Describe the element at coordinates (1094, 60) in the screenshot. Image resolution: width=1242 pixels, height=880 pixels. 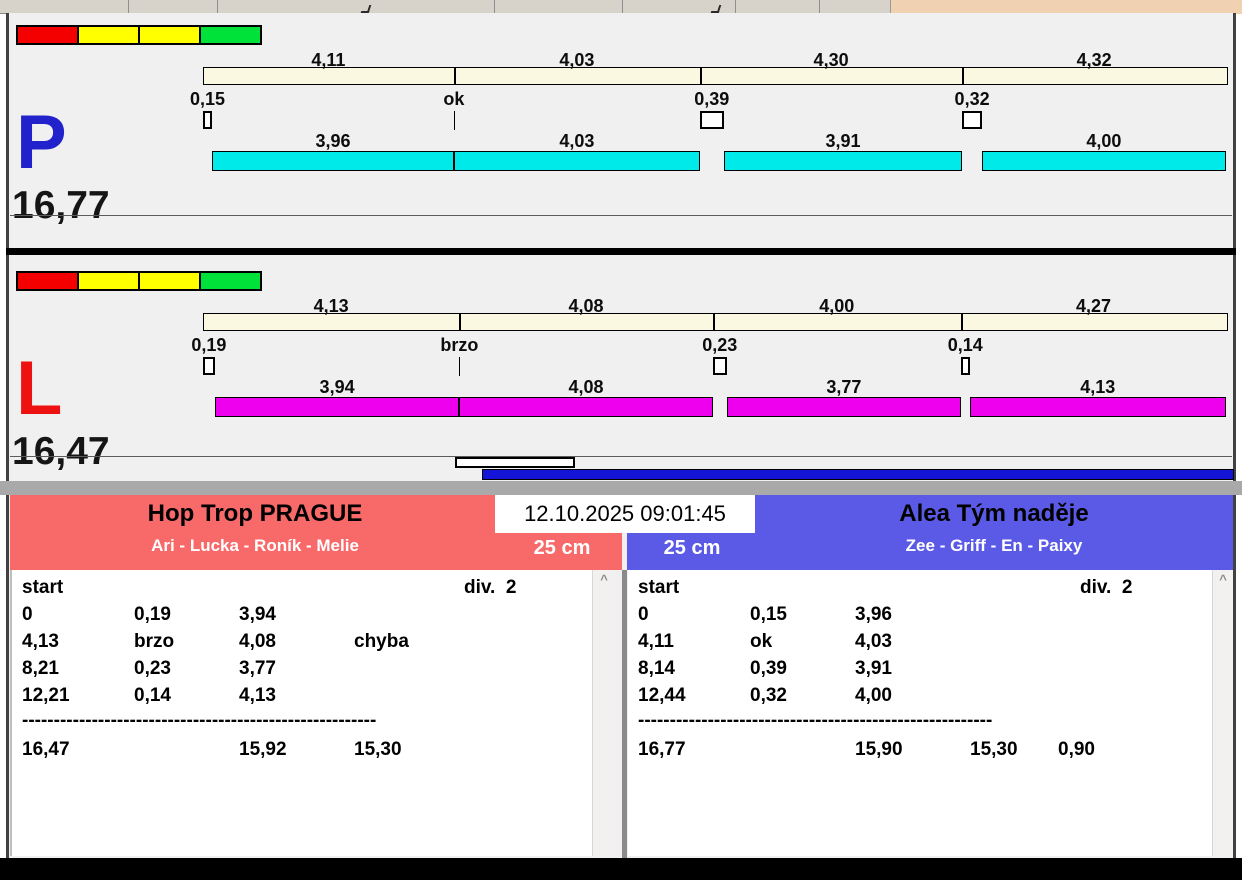
I see `leg-duration-label: 4,32` at that location.